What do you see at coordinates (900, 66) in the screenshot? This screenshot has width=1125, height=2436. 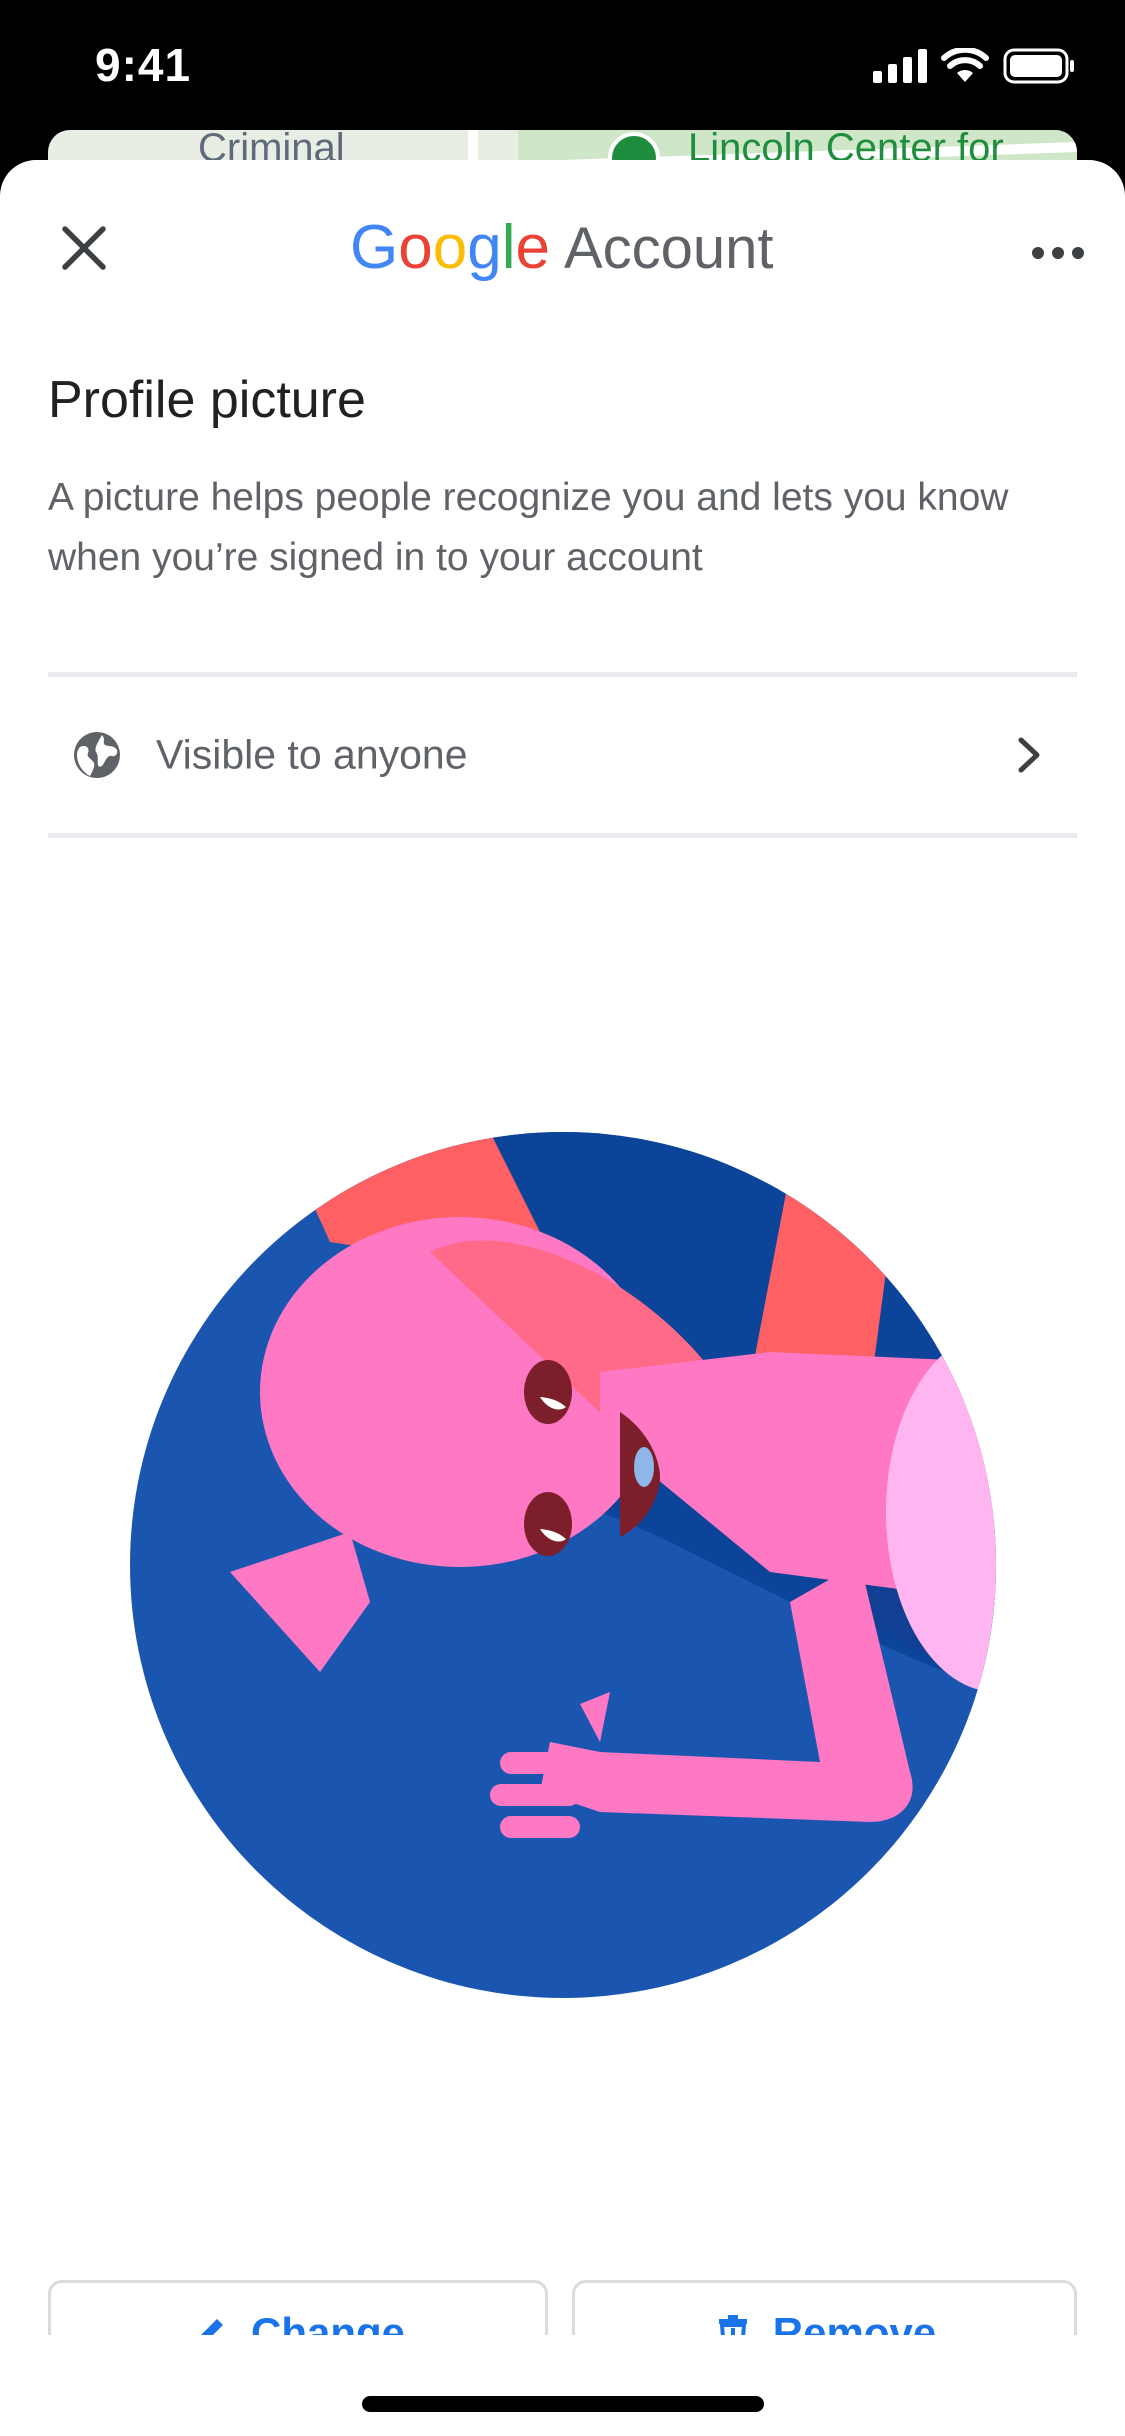 I see `cellular-signal-icon` at bounding box center [900, 66].